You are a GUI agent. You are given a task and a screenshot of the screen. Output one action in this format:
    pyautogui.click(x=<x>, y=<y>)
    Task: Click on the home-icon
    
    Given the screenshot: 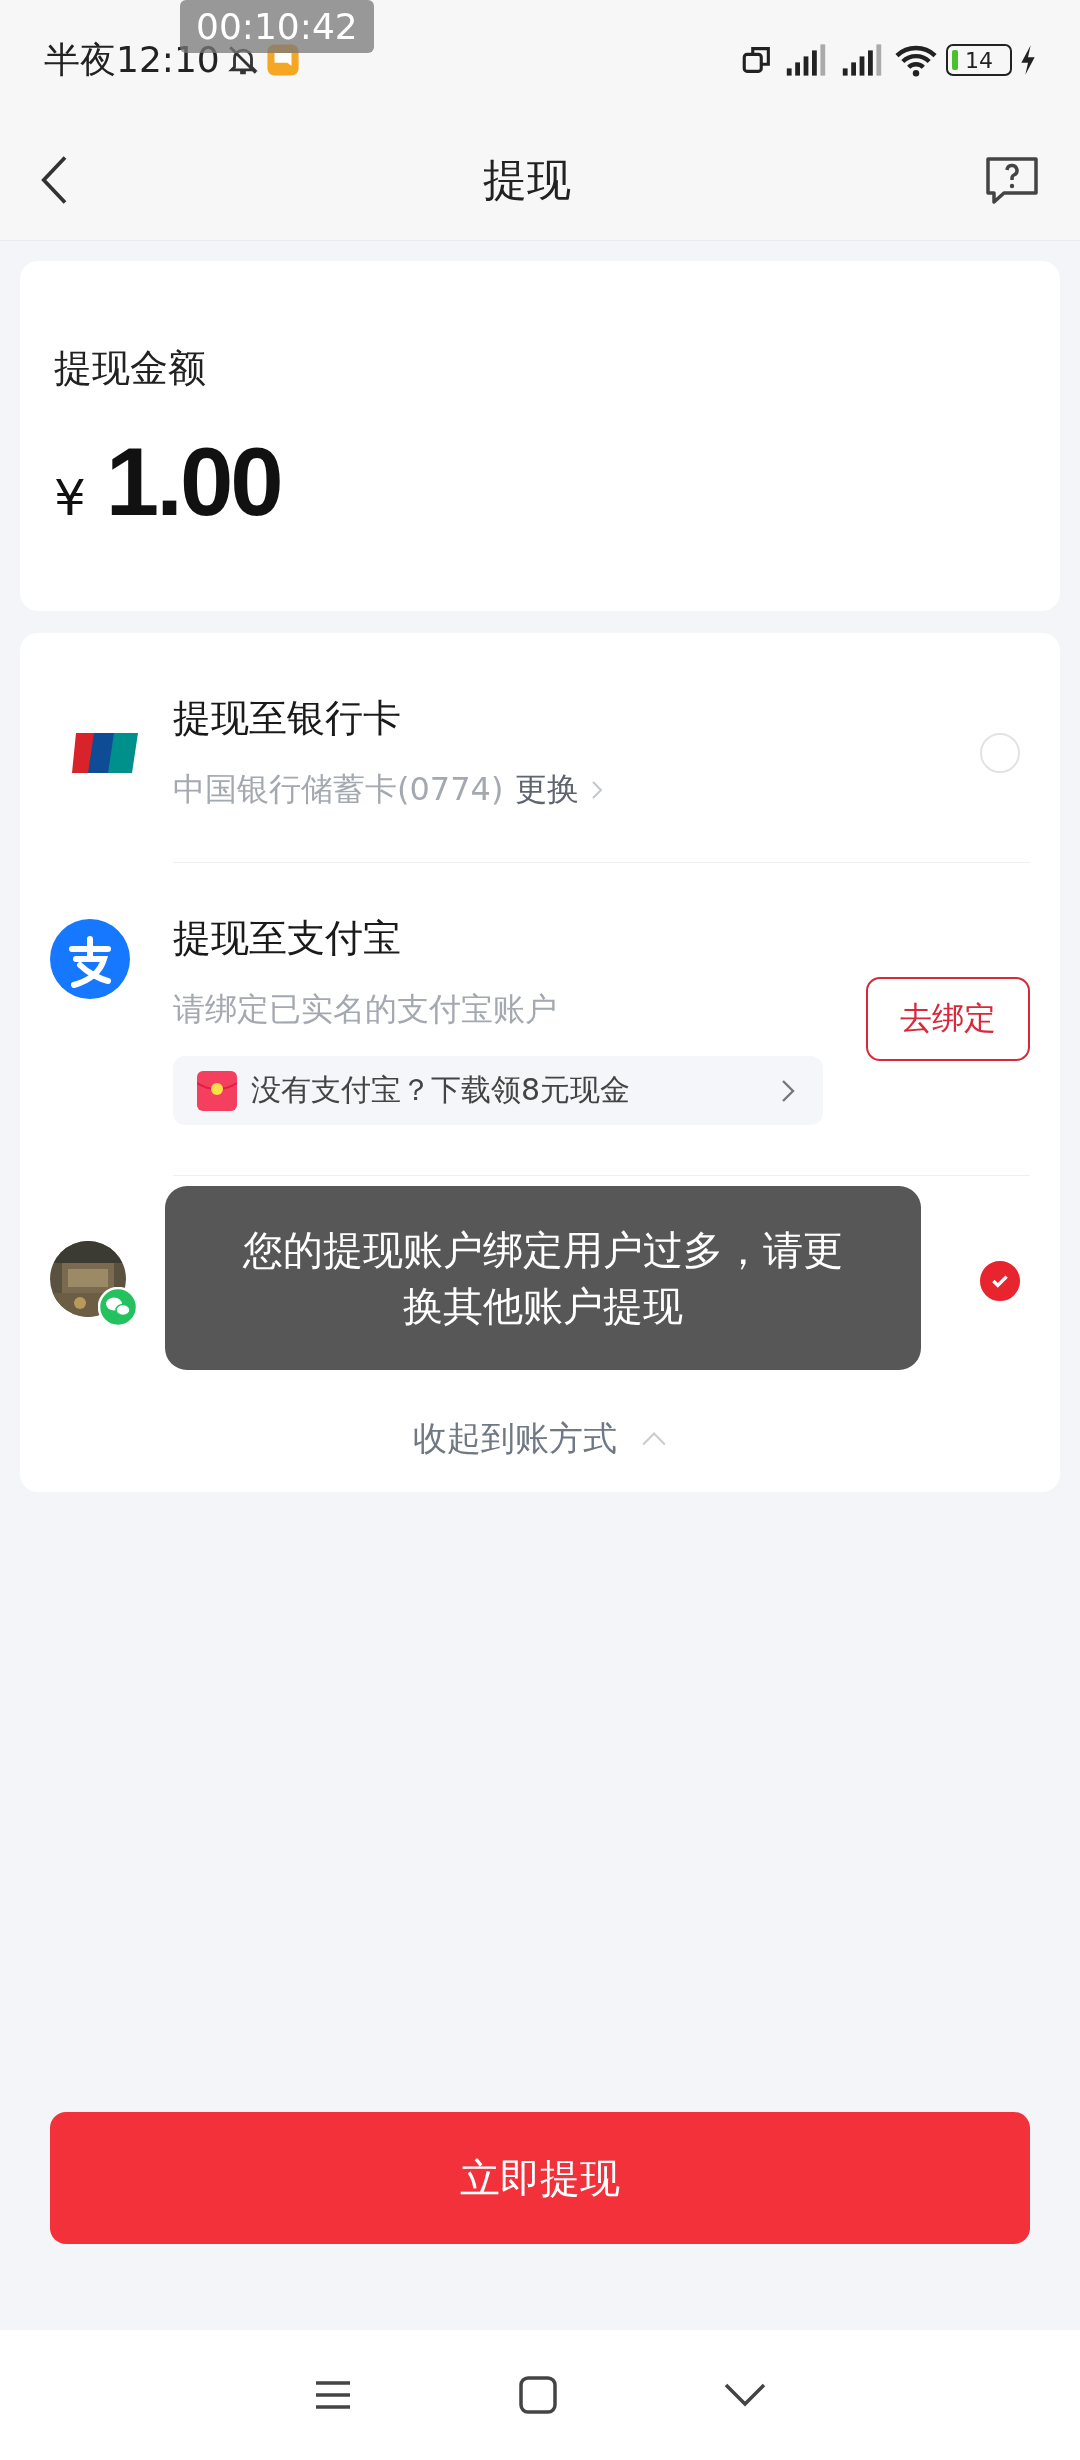 What is the action you would take?
    pyautogui.click(x=538, y=2395)
    